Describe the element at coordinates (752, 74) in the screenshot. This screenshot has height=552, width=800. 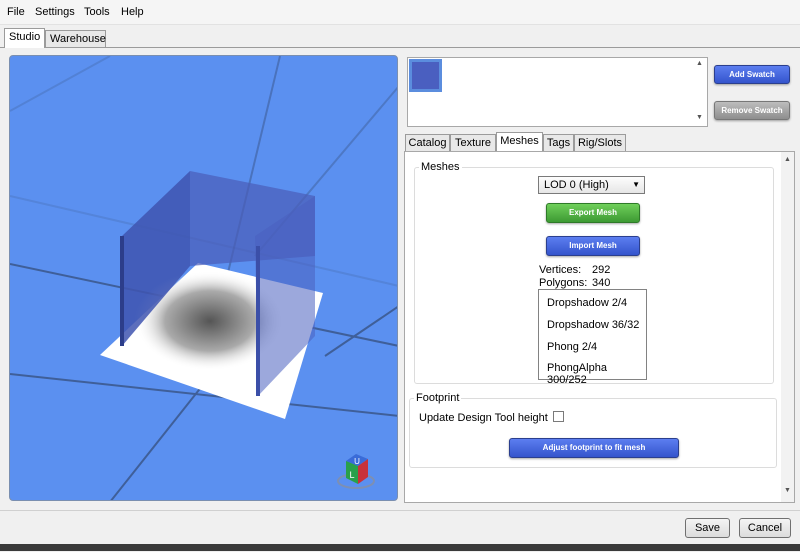
I see `add-swatch-button: Add Swatch` at that location.